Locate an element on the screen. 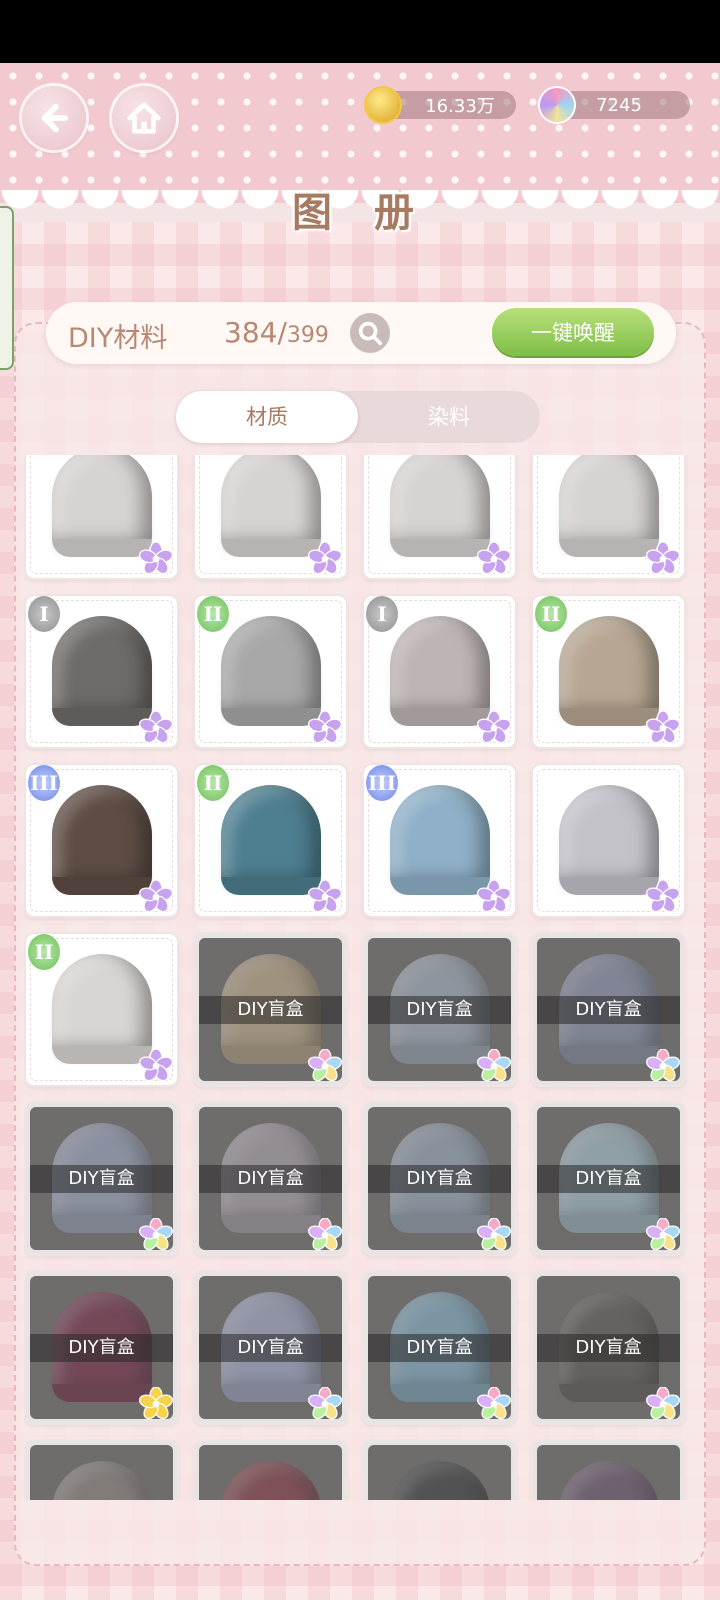 Image resolution: width=720 pixels, height=1600 pixels. diamond-gem-icon is located at coordinates (557, 105).